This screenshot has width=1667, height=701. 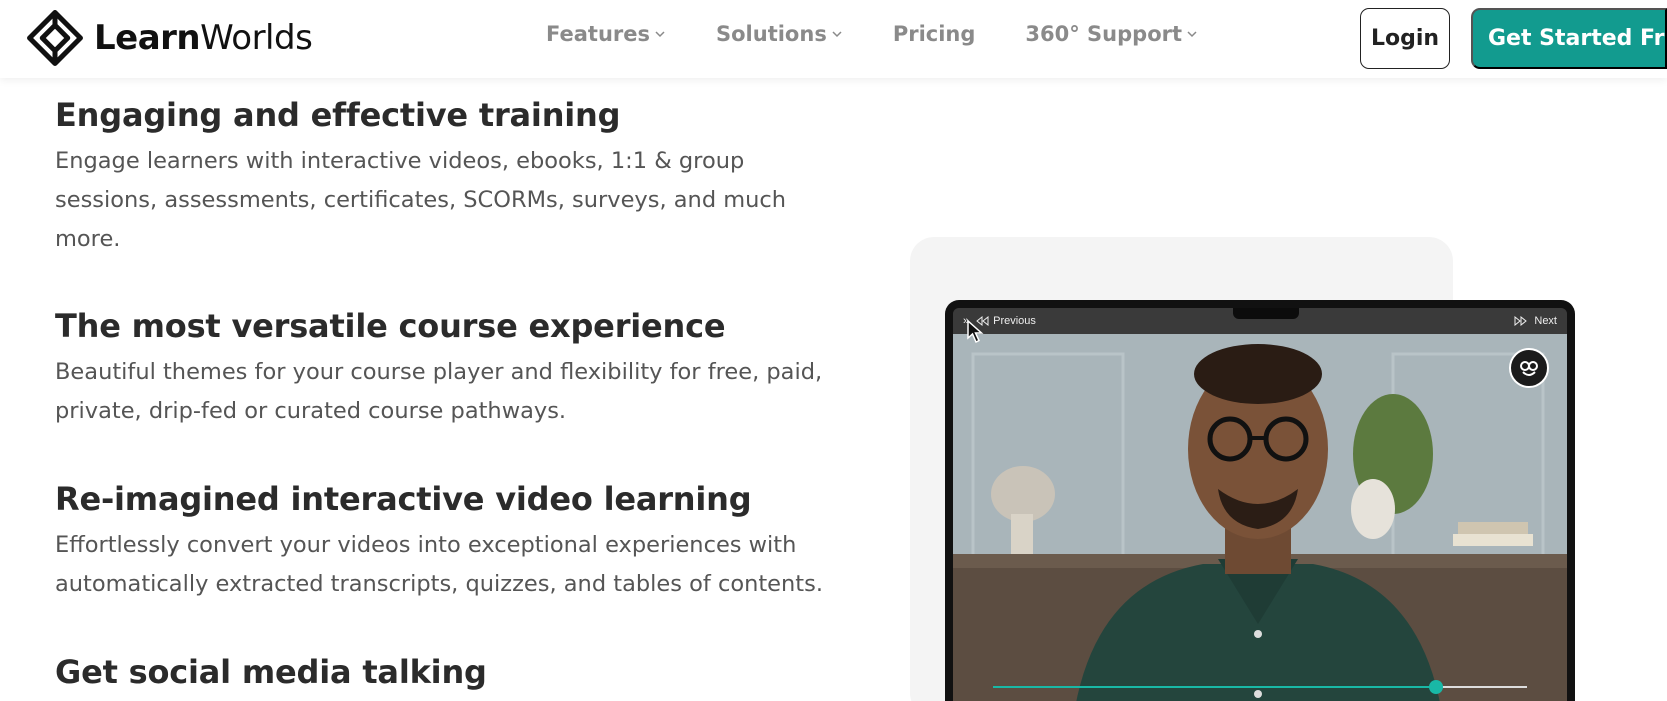 I want to click on feature-title: The most versatile course experience, so click(x=390, y=326).